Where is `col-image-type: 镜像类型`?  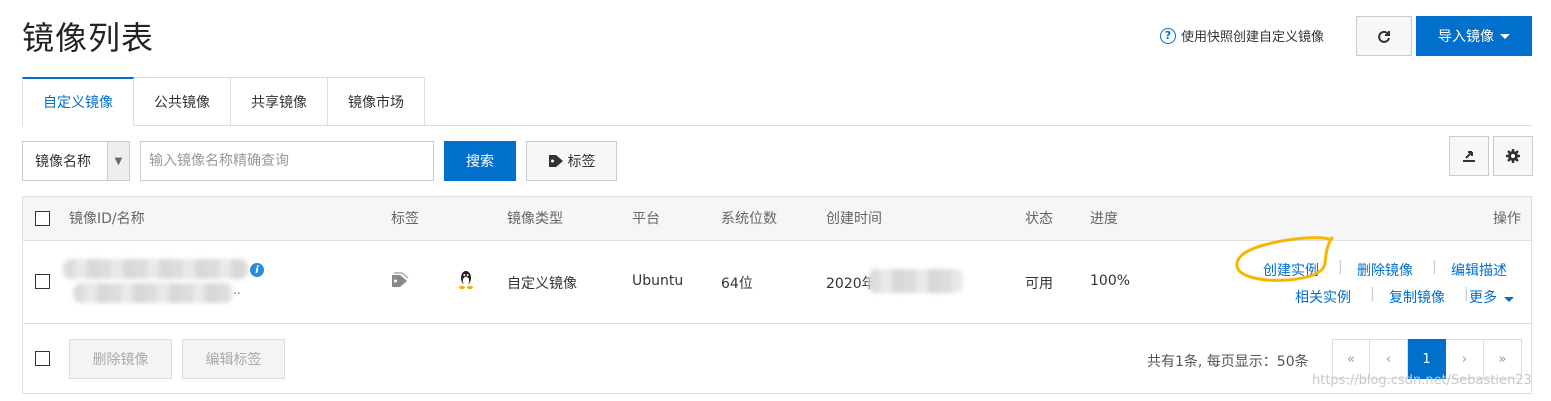 col-image-type: 镜像类型 is located at coordinates (535, 219).